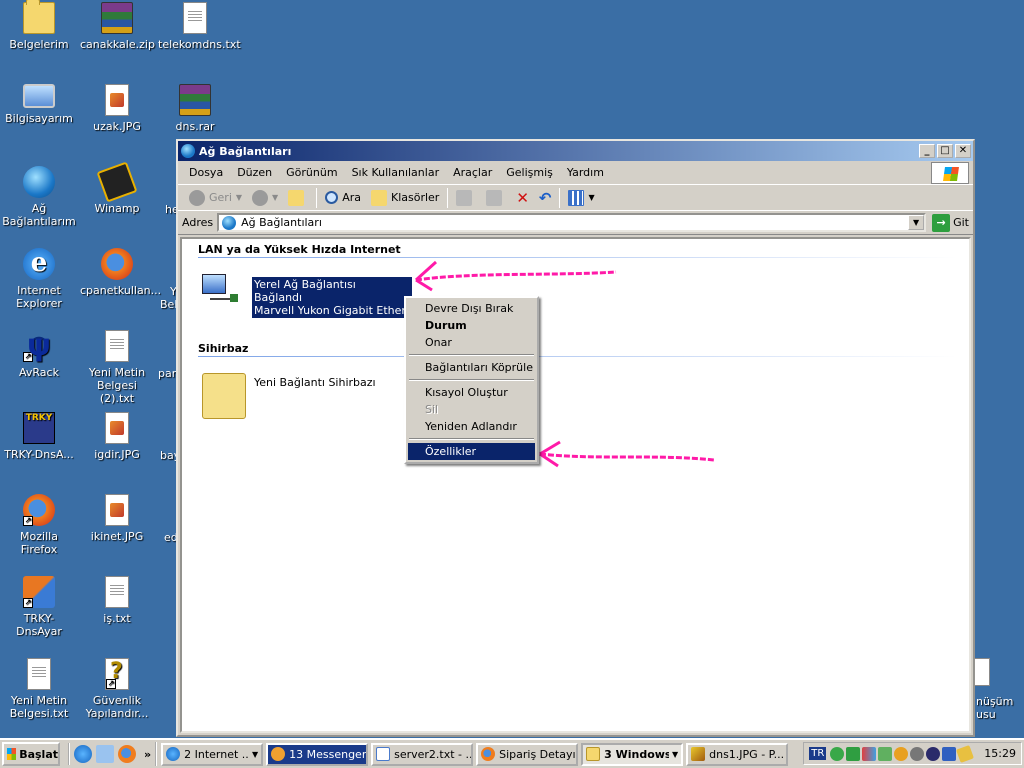 This screenshot has height=768, width=1024. I want to click on clipped-desktop-label: Bel, so click(169, 304).